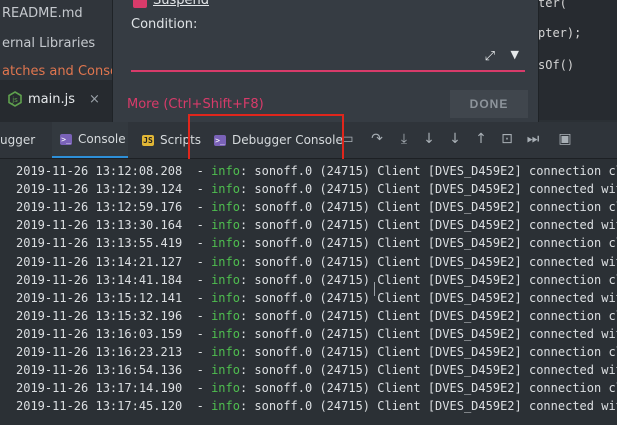  What do you see at coordinates (455, 139) in the screenshot?
I see `step-into-my-code-icon: ↓` at bounding box center [455, 139].